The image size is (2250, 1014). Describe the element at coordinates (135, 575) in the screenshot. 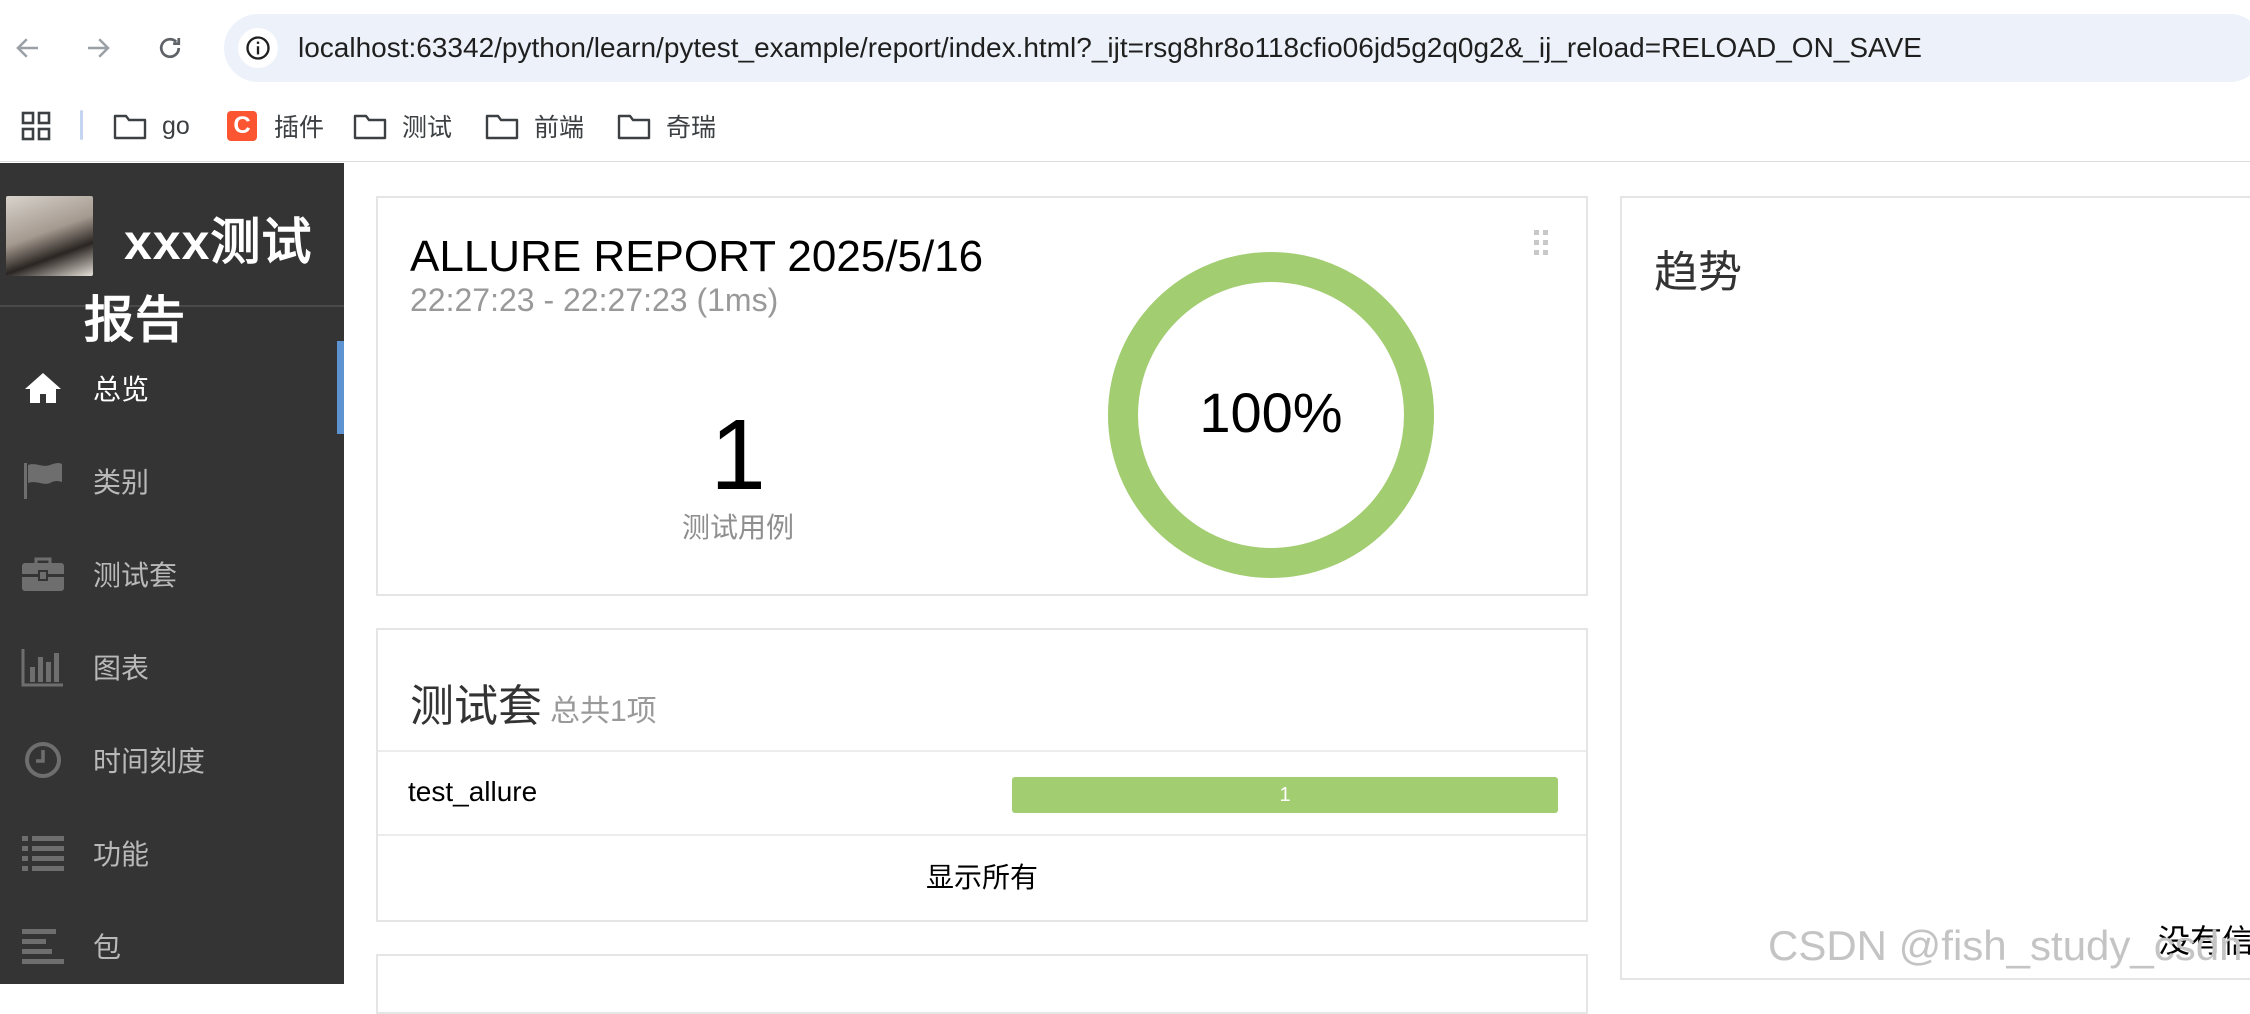

I see `sidebar-item-label: 测试套` at that location.